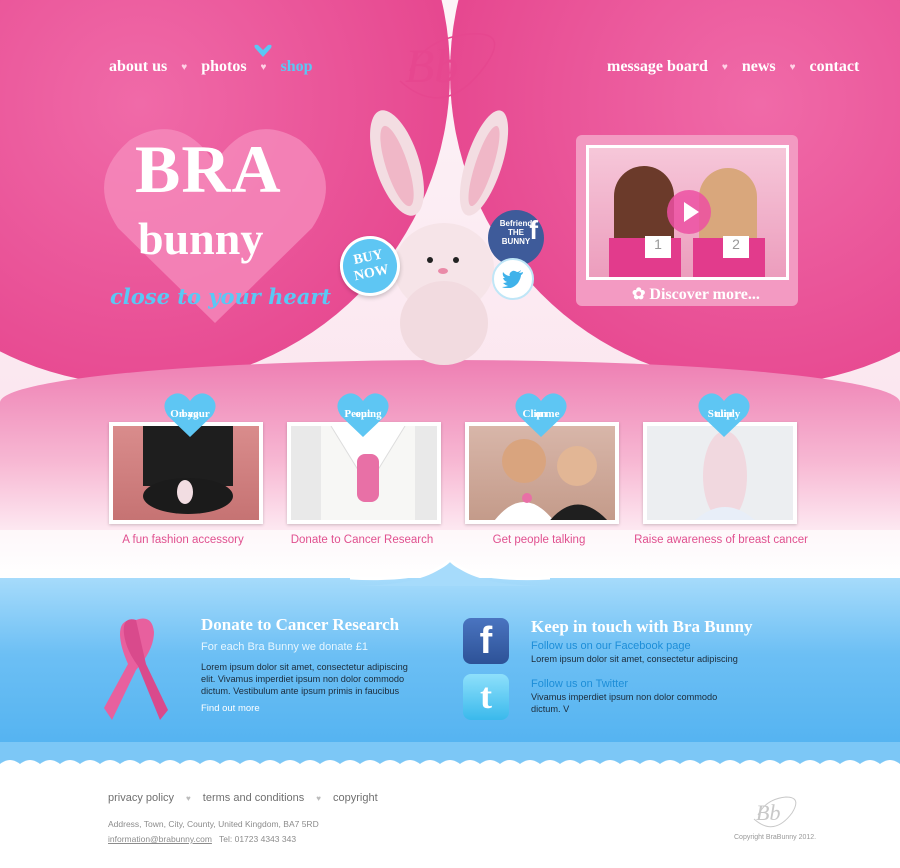 Image resolution: width=900 pixels, height=868 pixels. Describe the element at coordinates (160, 839) in the screenshot. I see `footer-email-link: information@brabunny.com` at that location.